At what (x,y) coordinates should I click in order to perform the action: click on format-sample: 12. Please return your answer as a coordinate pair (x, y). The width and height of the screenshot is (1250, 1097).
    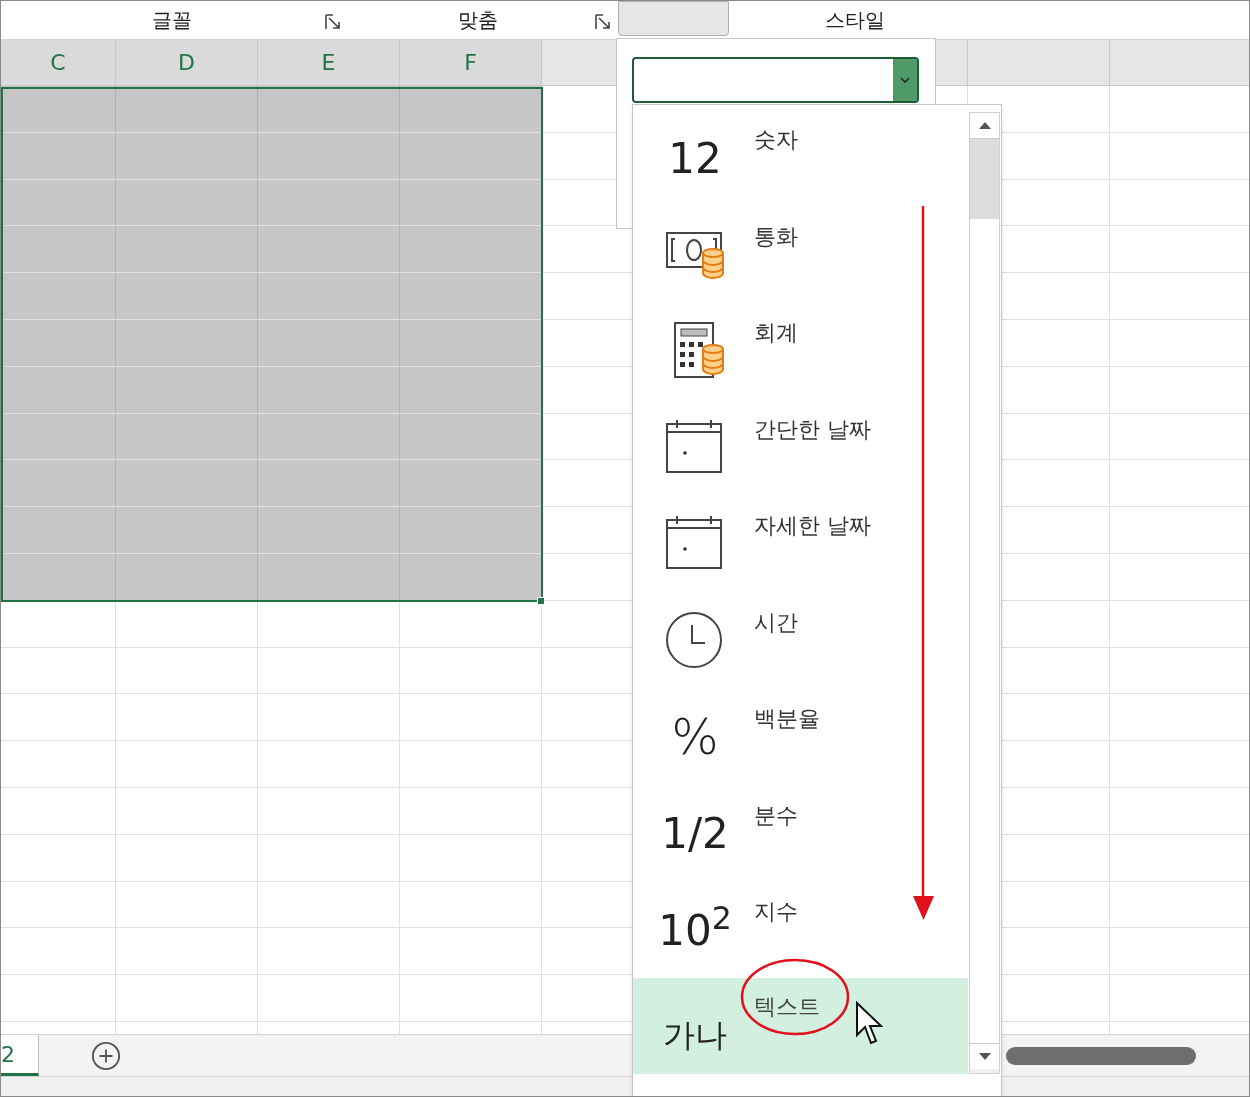
    Looking at the image, I should click on (695, 158).